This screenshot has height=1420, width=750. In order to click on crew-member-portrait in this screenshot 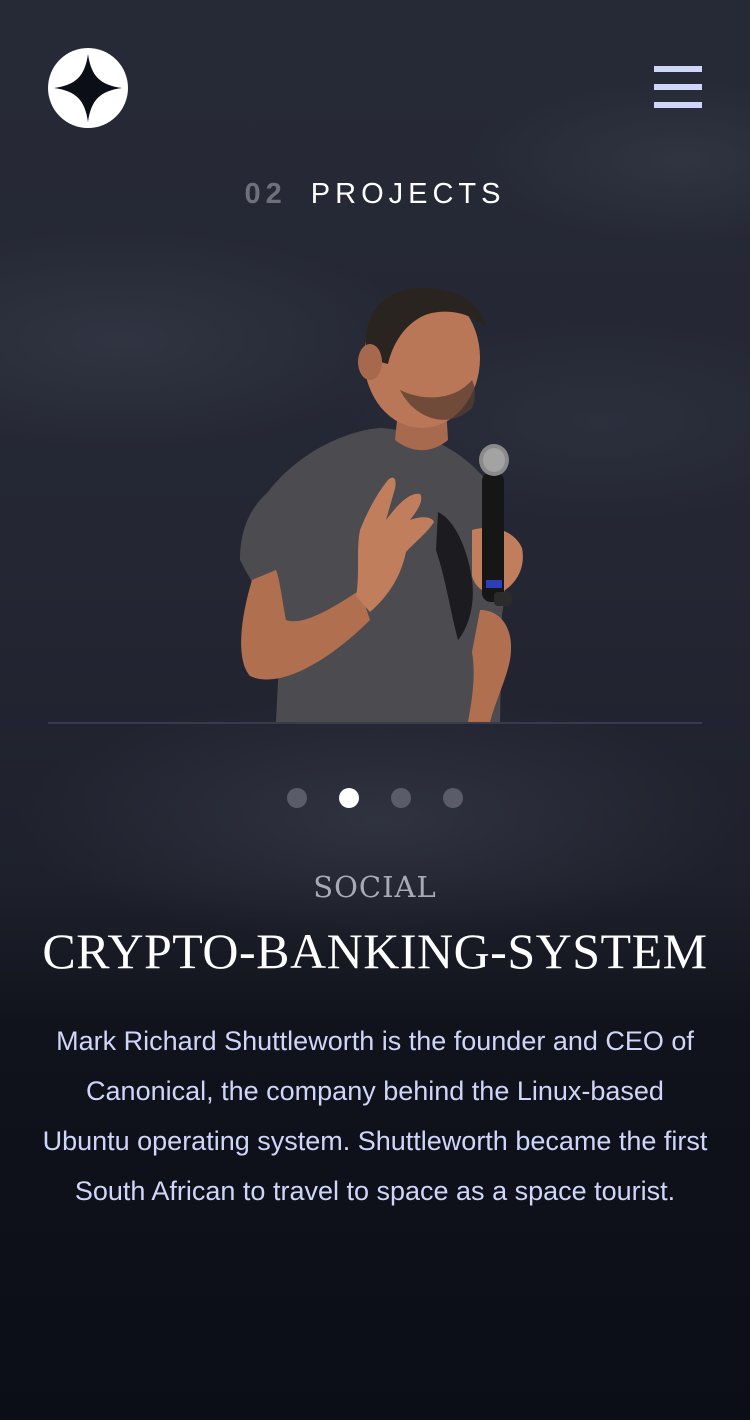, I will do `click(380, 501)`.